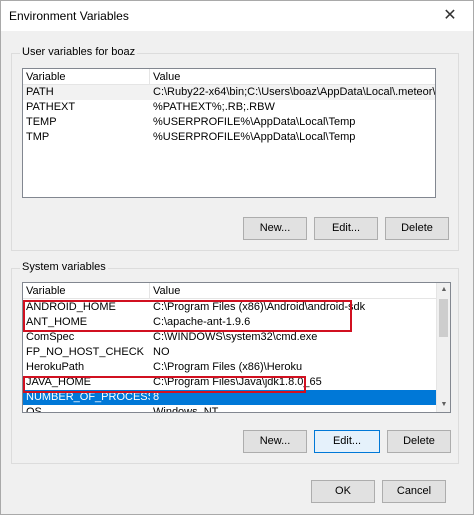  What do you see at coordinates (57, 322) in the screenshot?
I see `variable-cell: ANT_HOME` at bounding box center [57, 322].